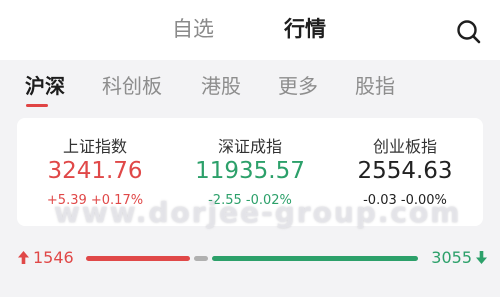  I want to click on index-value: 11935.57, so click(250, 171).